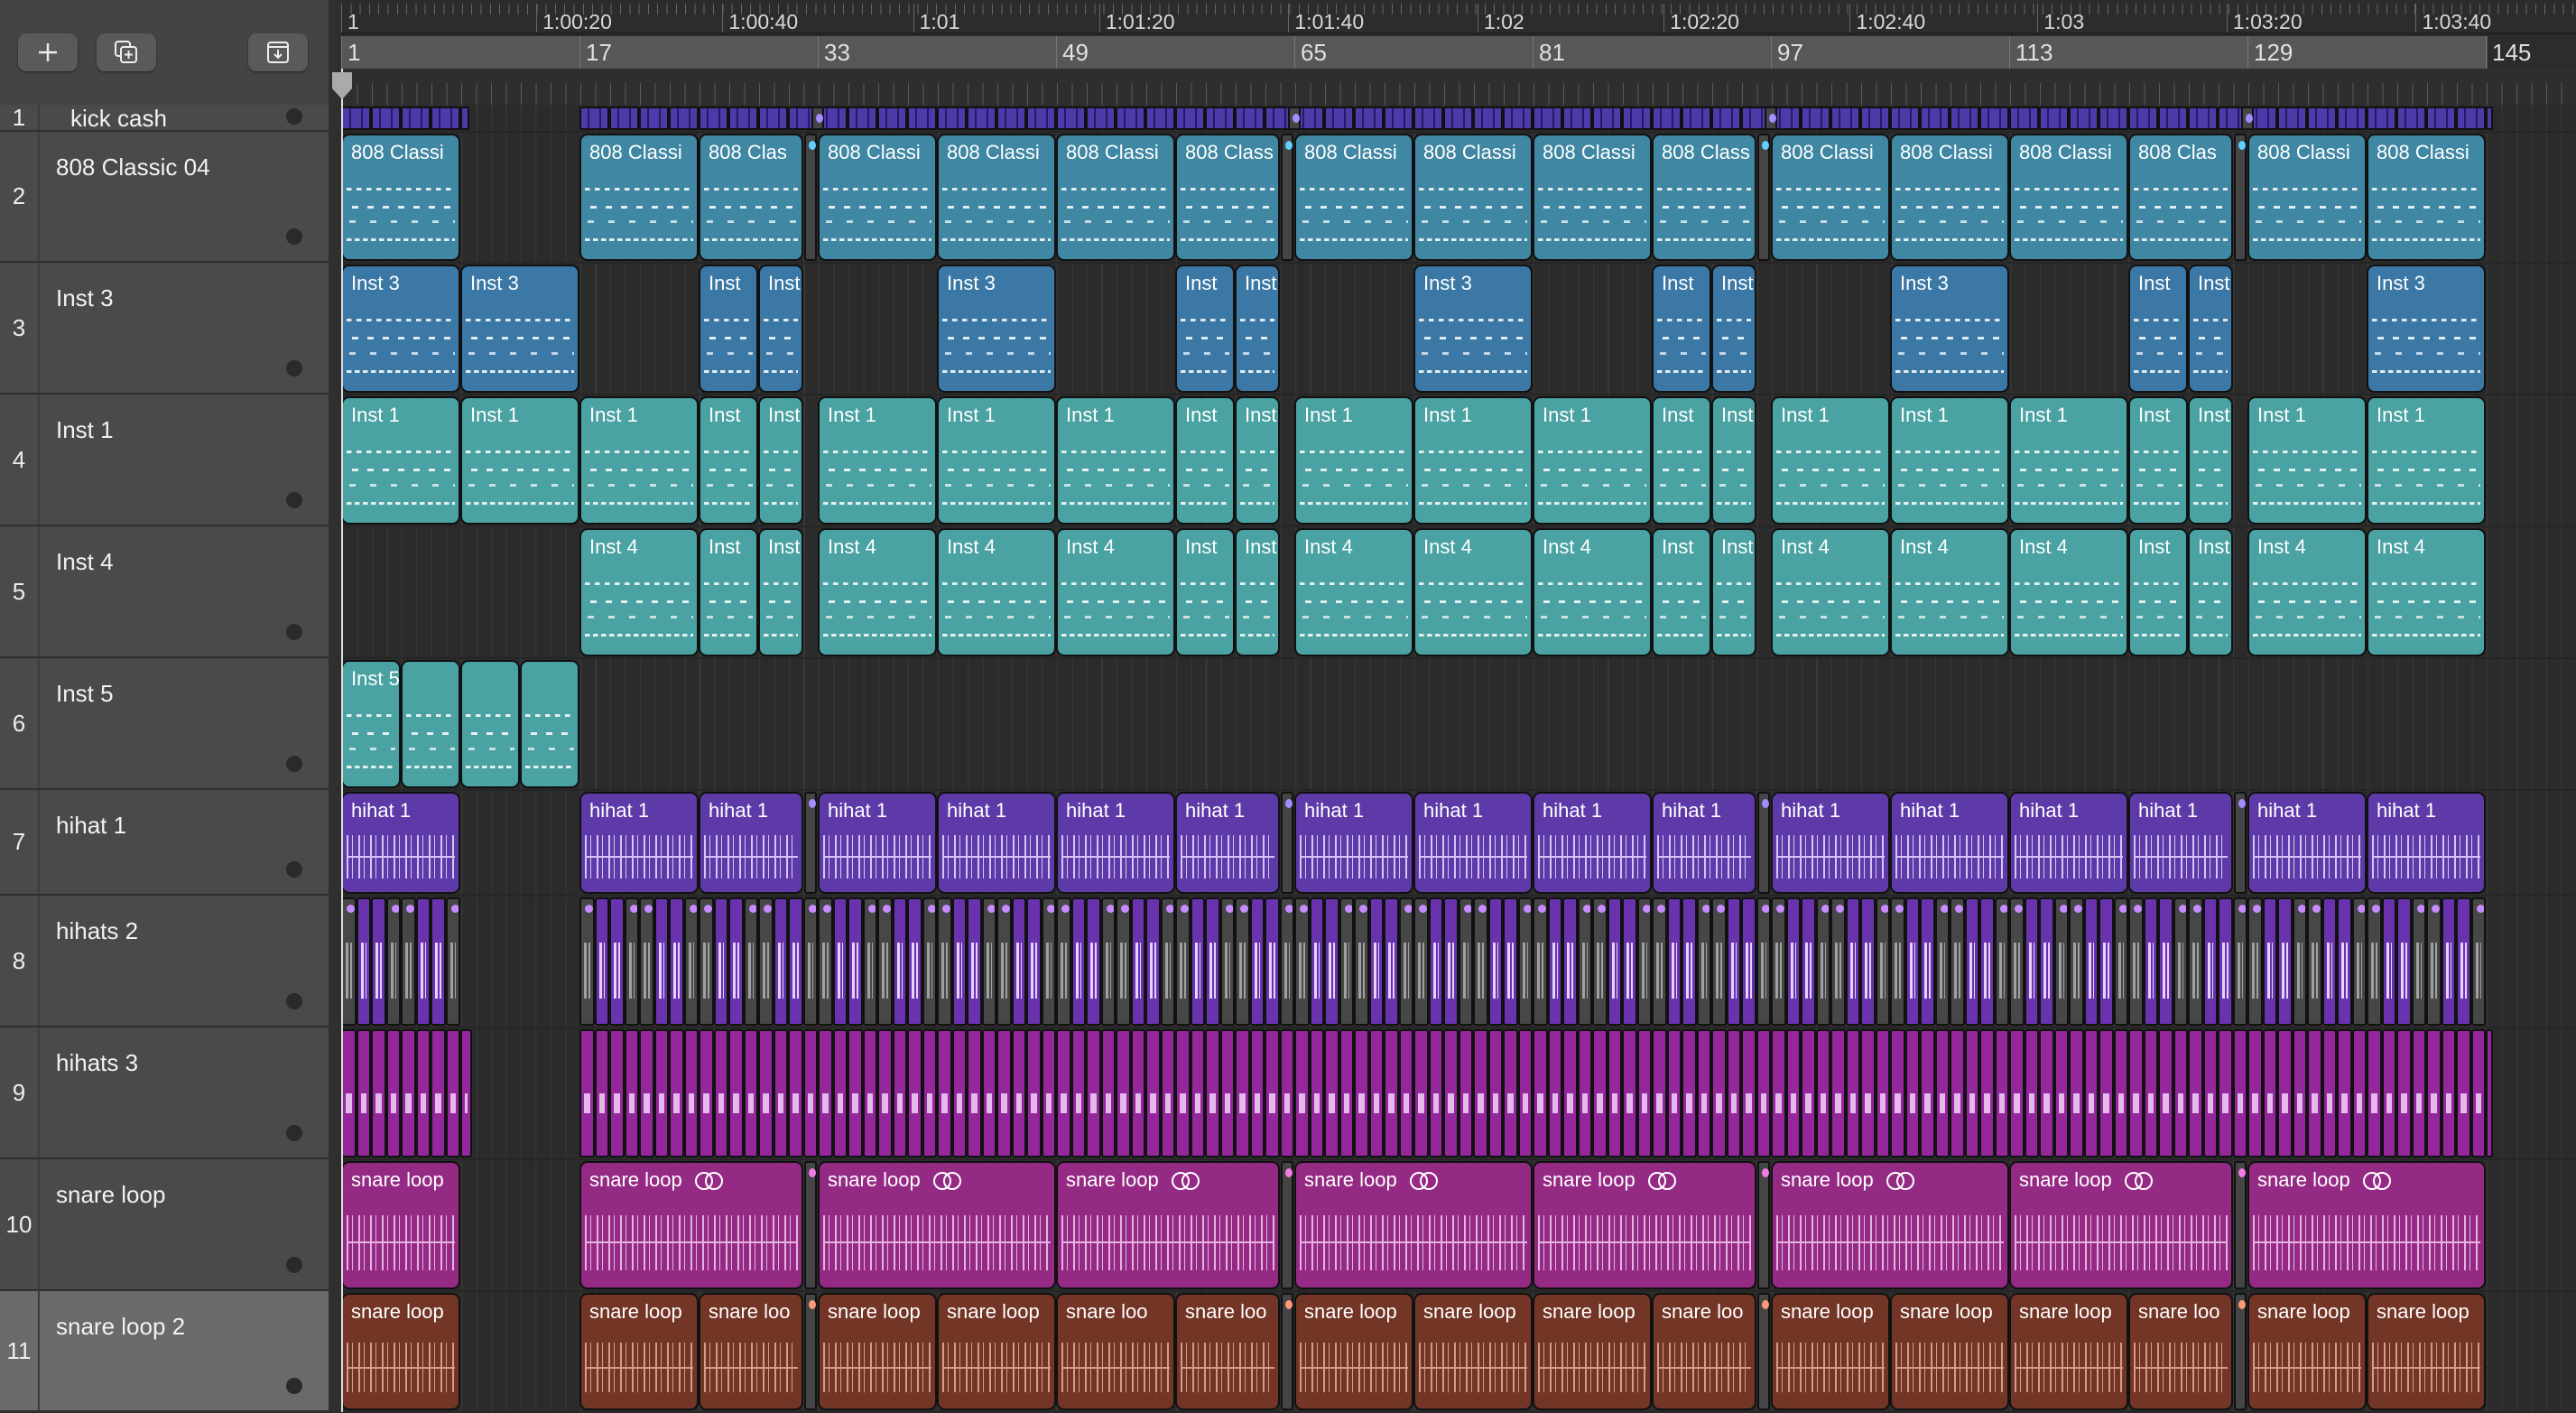 The image size is (2576, 1413). Describe the element at coordinates (164, 197) in the screenshot. I see `track-header: 2 808 Classic 04` at that location.